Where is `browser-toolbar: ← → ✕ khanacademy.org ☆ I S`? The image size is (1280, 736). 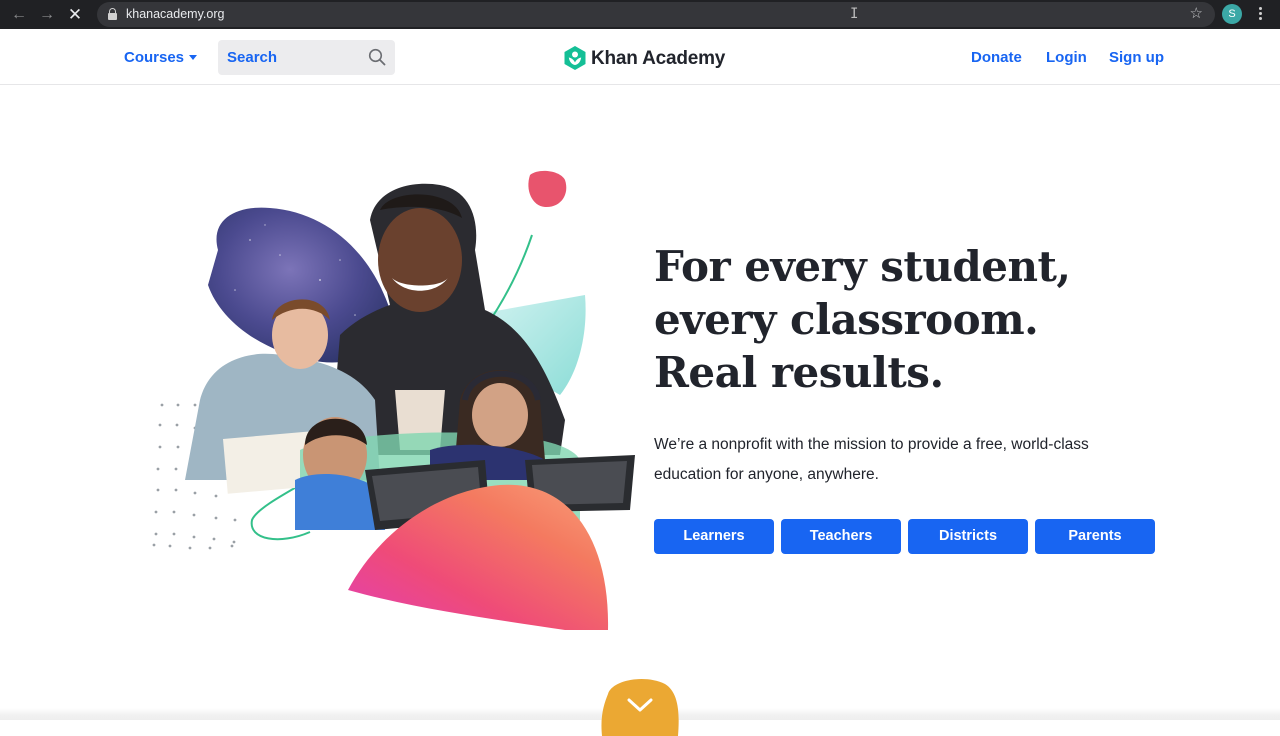 browser-toolbar: ← → ✕ khanacademy.org ☆ I S is located at coordinates (640, 14).